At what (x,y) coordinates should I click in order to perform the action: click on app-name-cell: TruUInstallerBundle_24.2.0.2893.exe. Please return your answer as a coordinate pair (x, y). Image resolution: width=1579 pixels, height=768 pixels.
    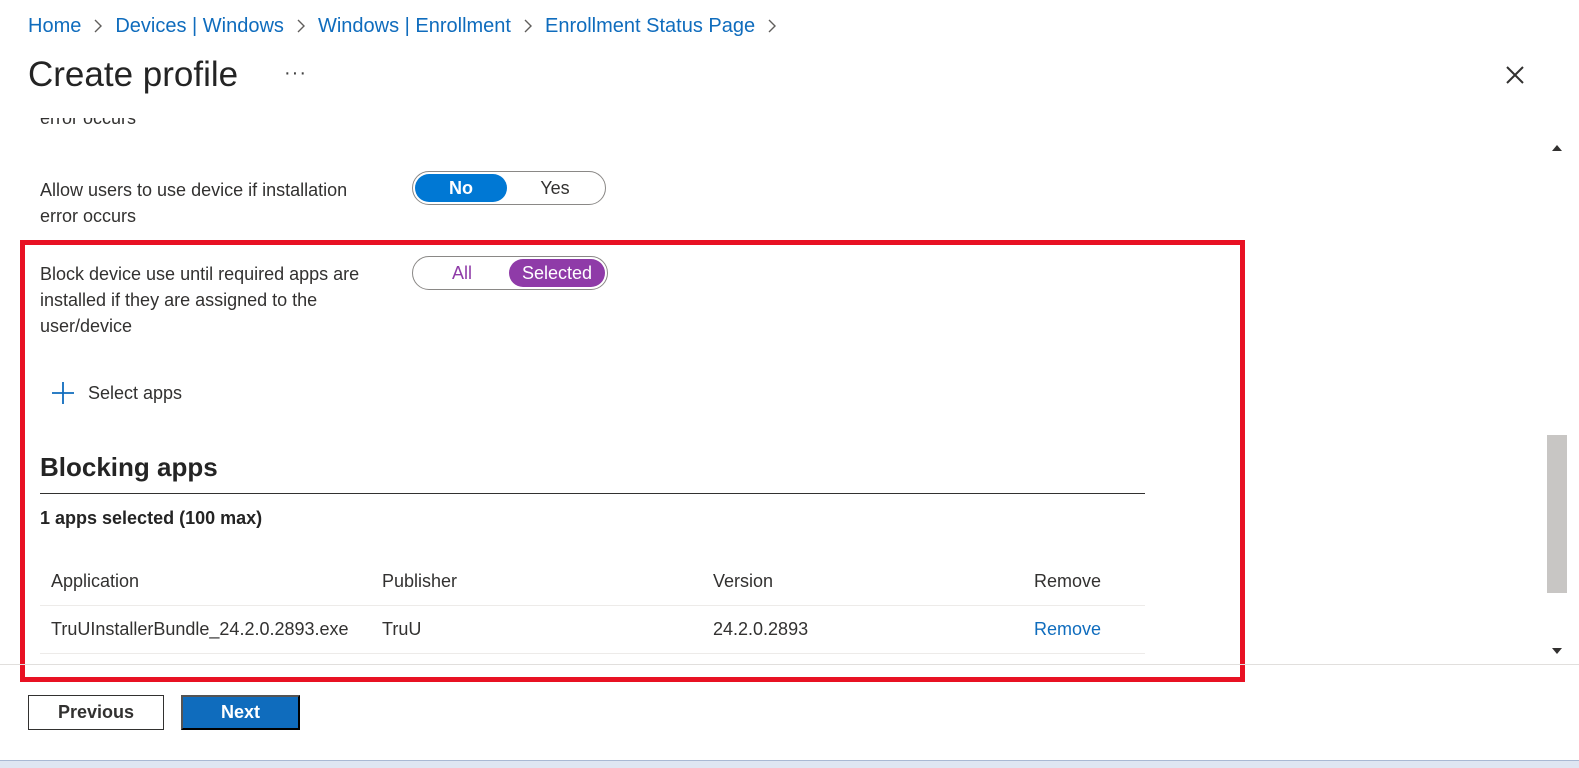
    Looking at the image, I should click on (200, 629).